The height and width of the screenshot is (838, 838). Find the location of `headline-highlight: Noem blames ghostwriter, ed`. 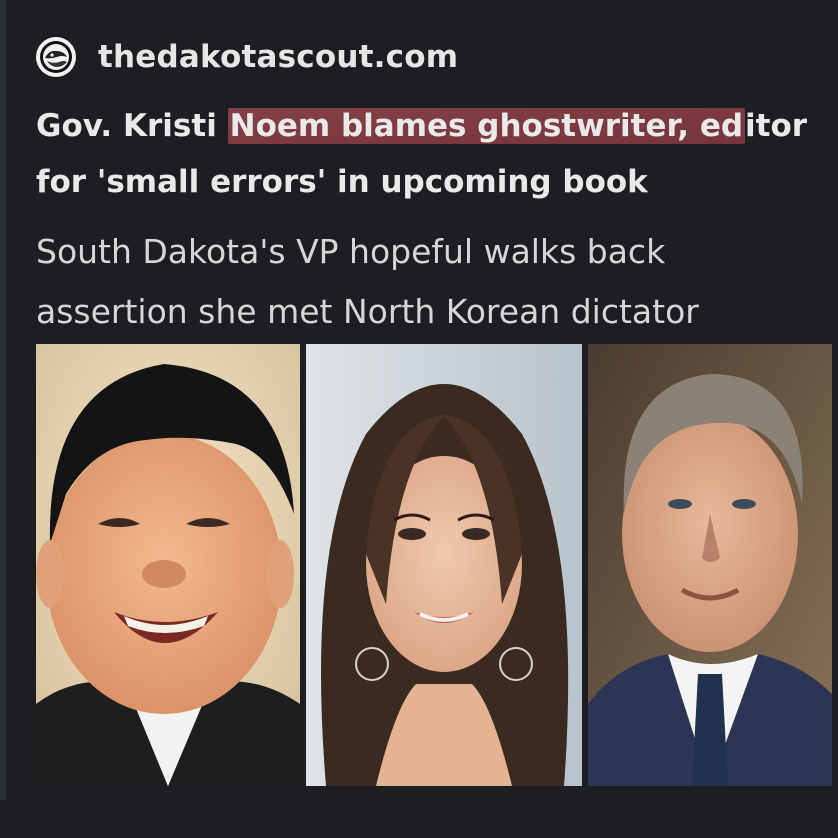

headline-highlight: Noem blames ghostwriter, ed is located at coordinates (486, 126).